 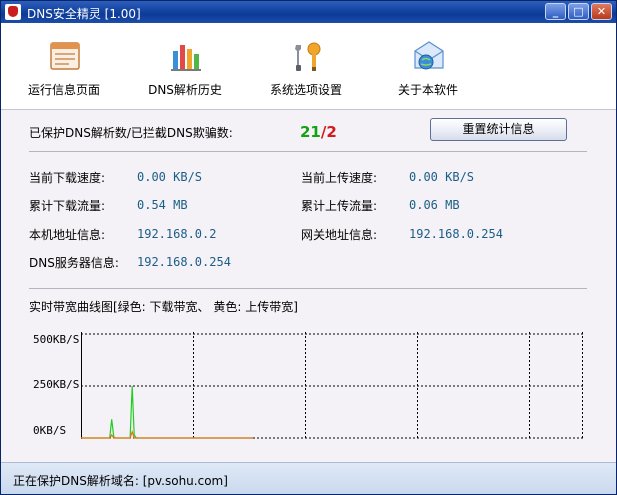 I want to click on status-text: 正在保护DNS解析域名: [pv.sohu.com], so click(x=120, y=481).